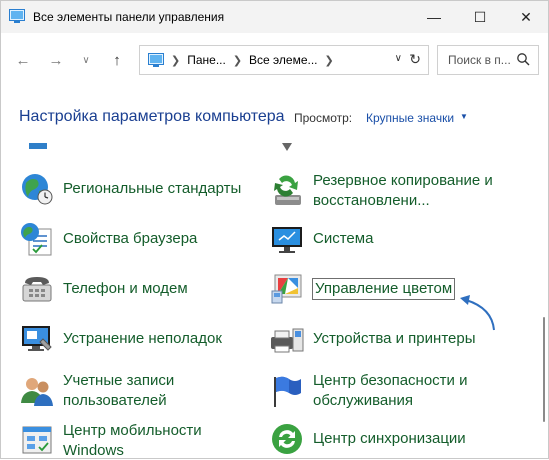  What do you see at coordinates (389, 439) in the screenshot?
I see `item-label: Центр синхронизации` at bounding box center [389, 439].